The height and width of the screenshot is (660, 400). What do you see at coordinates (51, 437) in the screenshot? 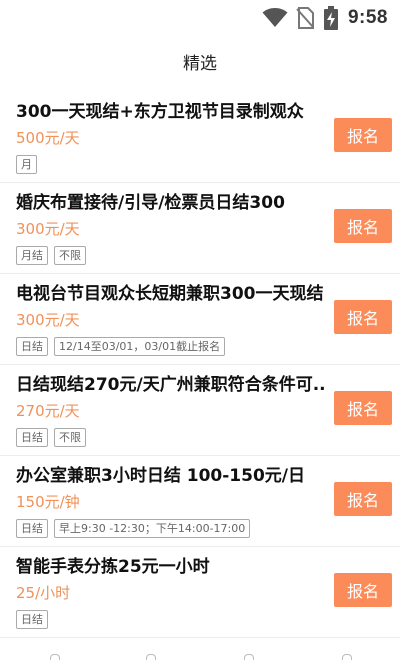
I see `job-tags: 日结 不限` at bounding box center [51, 437].